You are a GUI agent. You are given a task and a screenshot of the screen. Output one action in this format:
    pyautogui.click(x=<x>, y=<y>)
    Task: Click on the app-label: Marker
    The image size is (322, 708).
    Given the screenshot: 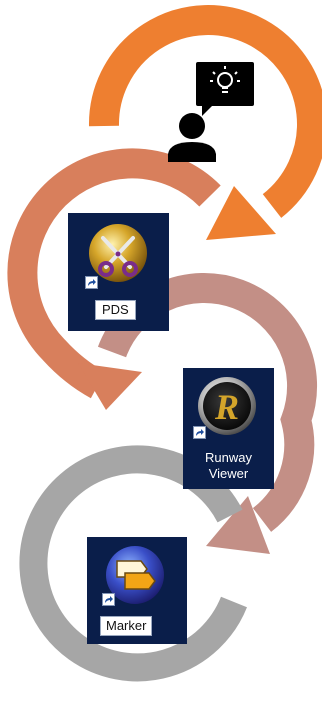 What is the action you would take?
    pyautogui.click(x=126, y=626)
    